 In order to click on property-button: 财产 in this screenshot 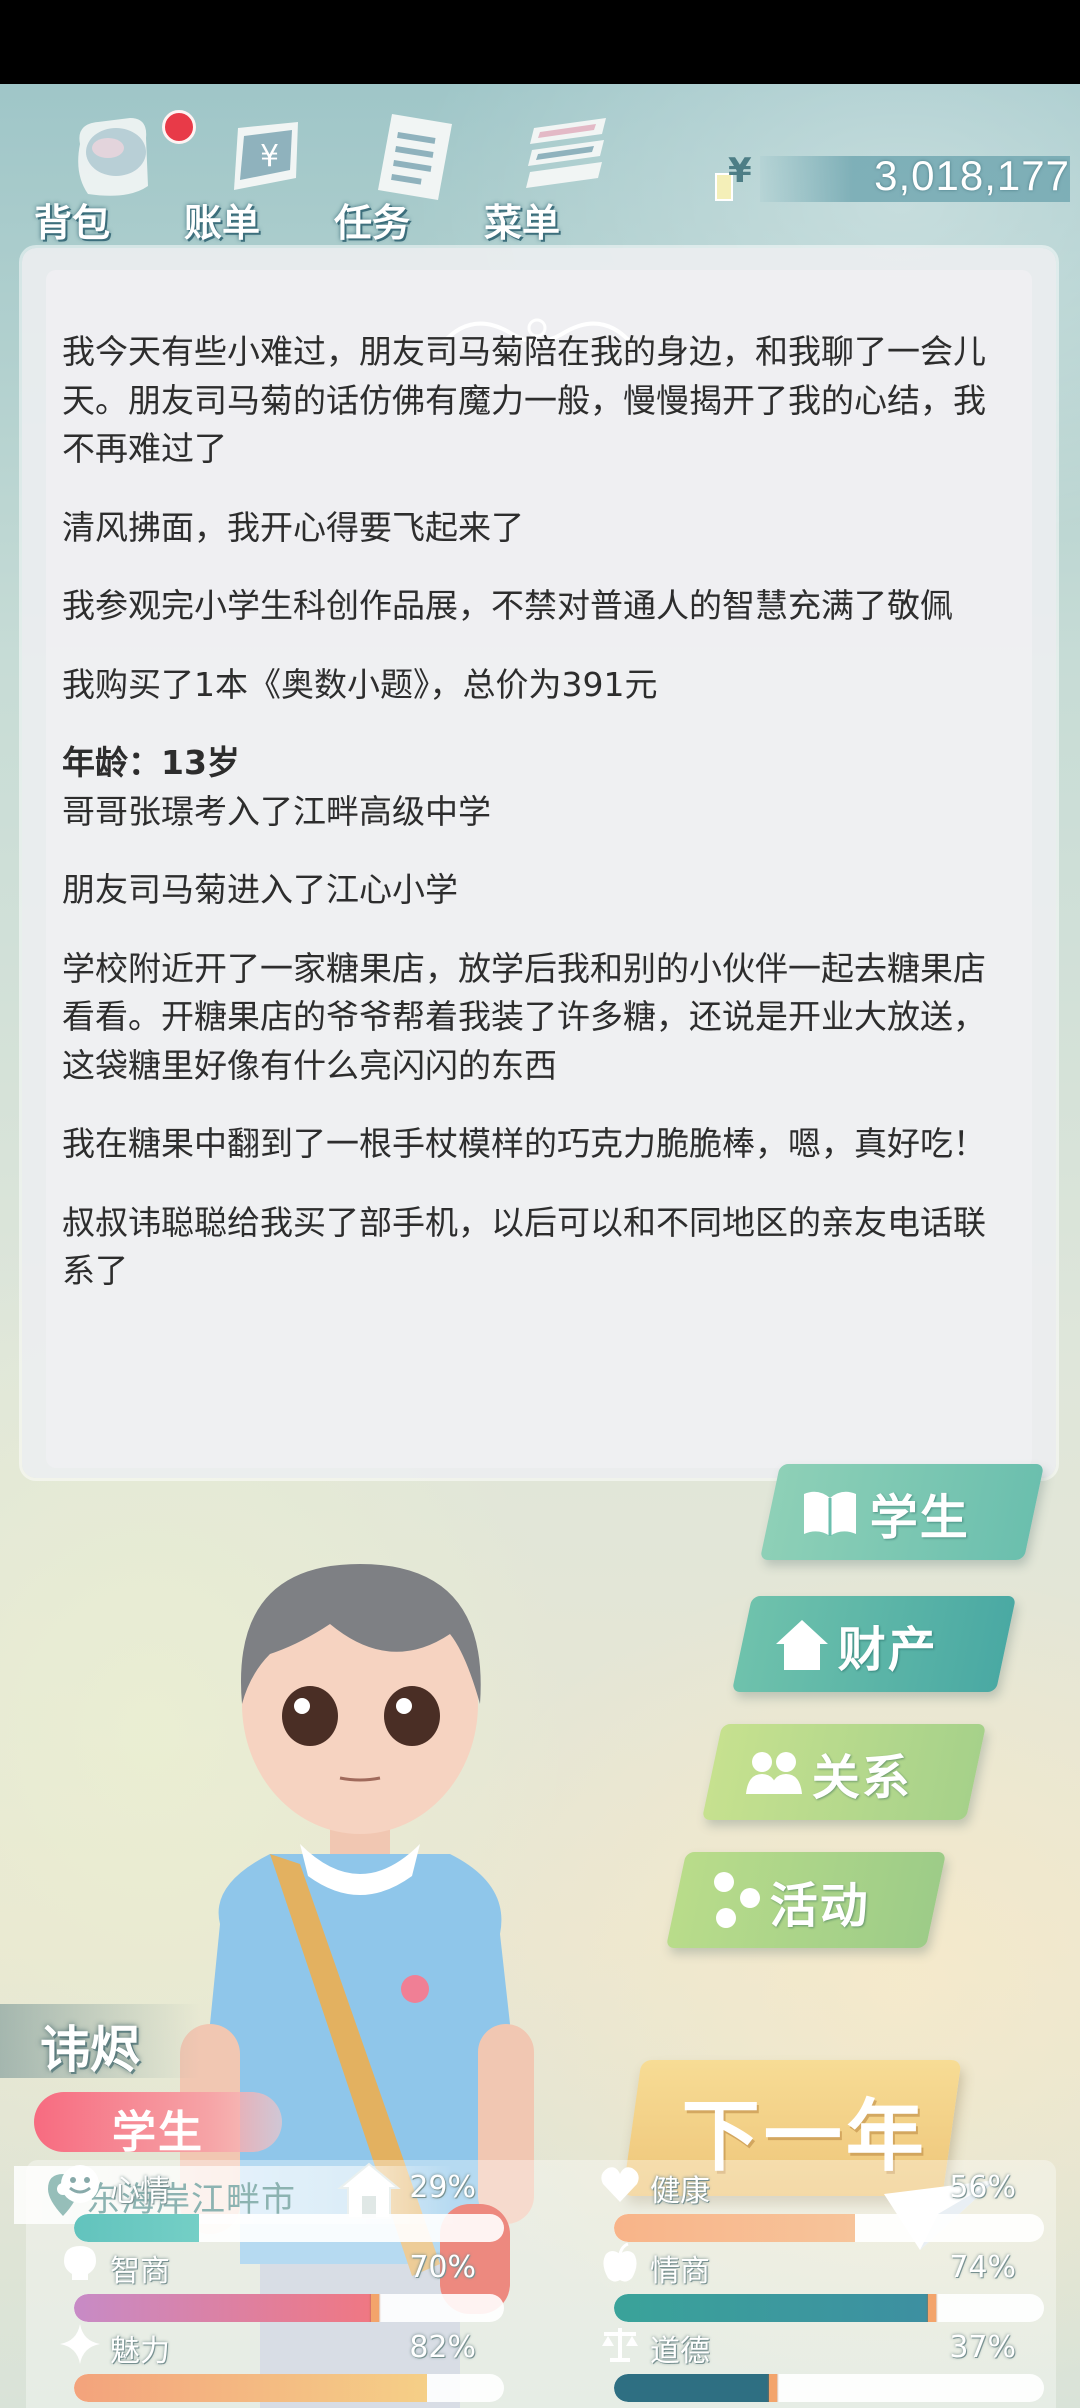, I will do `click(874, 1644)`.